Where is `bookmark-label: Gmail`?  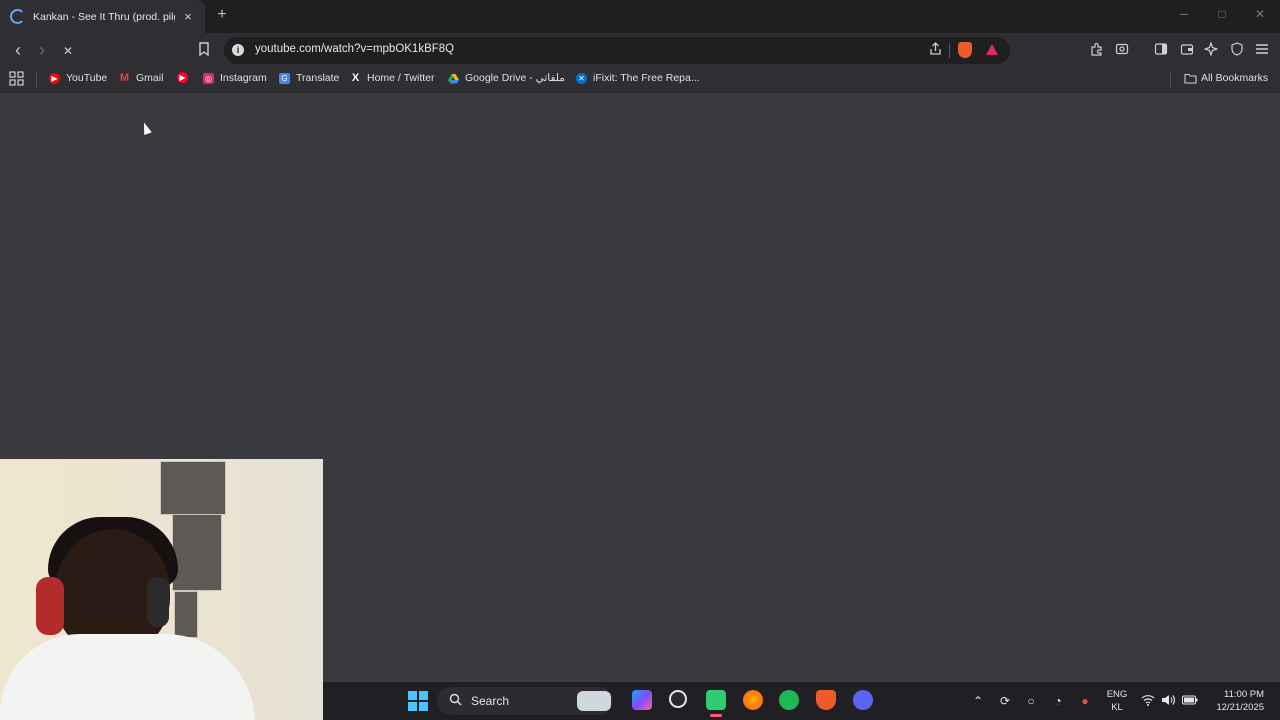 bookmark-label: Gmail is located at coordinates (150, 78).